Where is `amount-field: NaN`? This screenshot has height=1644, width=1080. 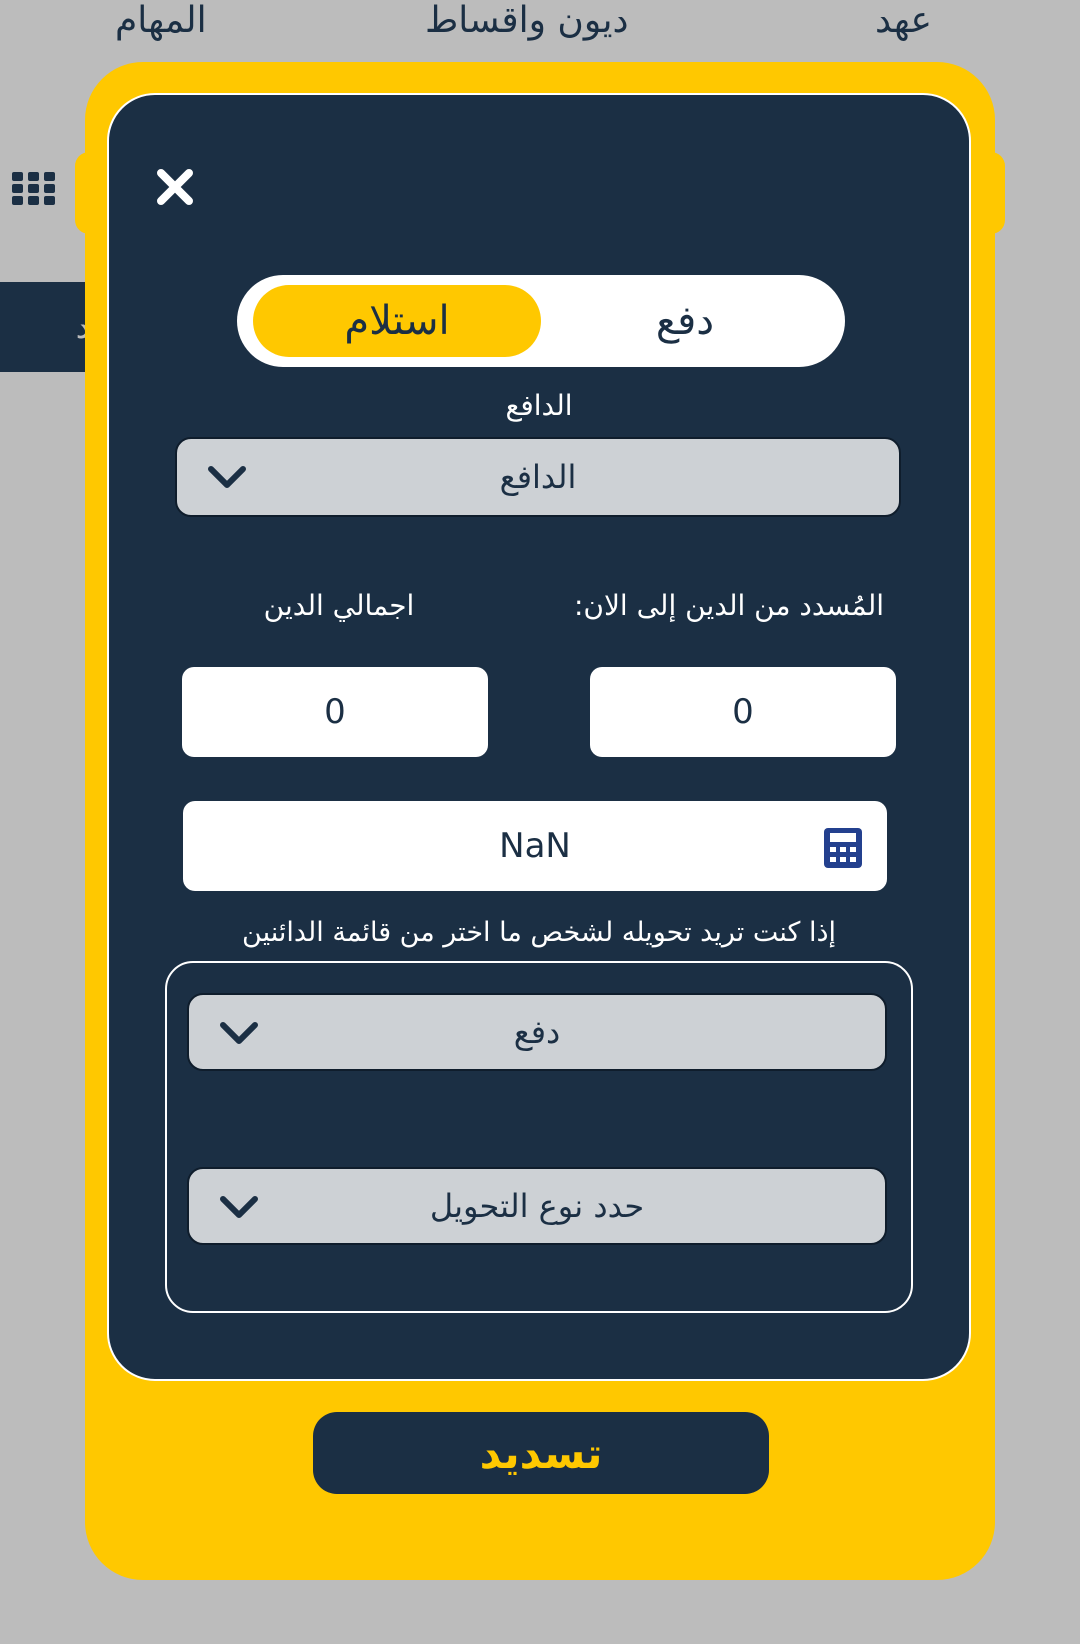
amount-field: NaN is located at coordinates (535, 846).